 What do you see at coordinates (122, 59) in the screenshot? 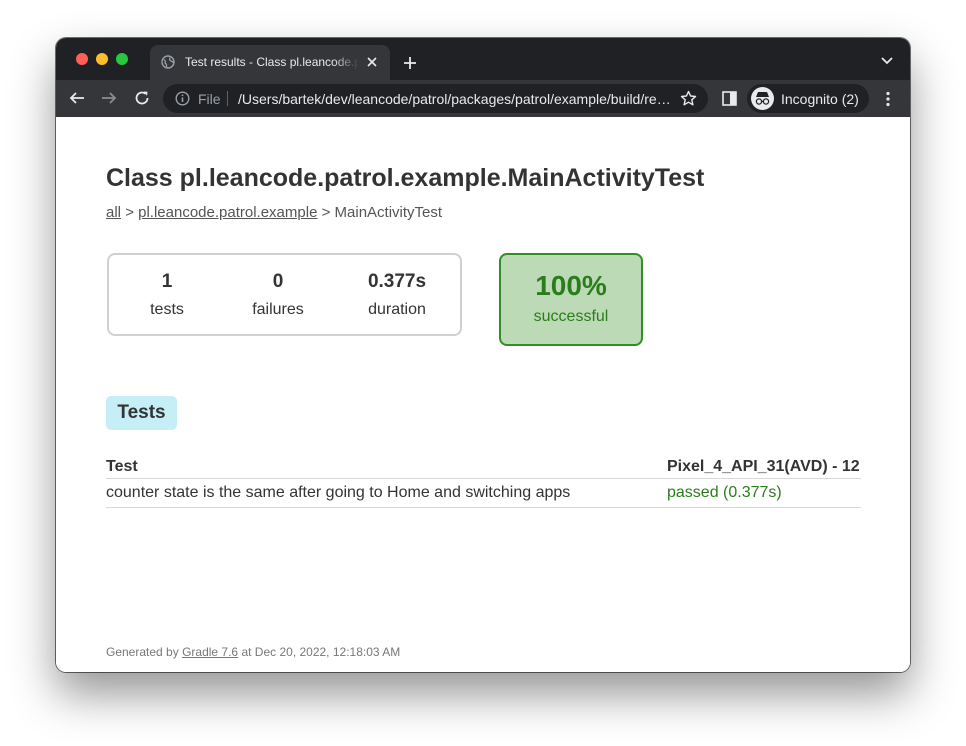
I see `zoom-window-button` at bounding box center [122, 59].